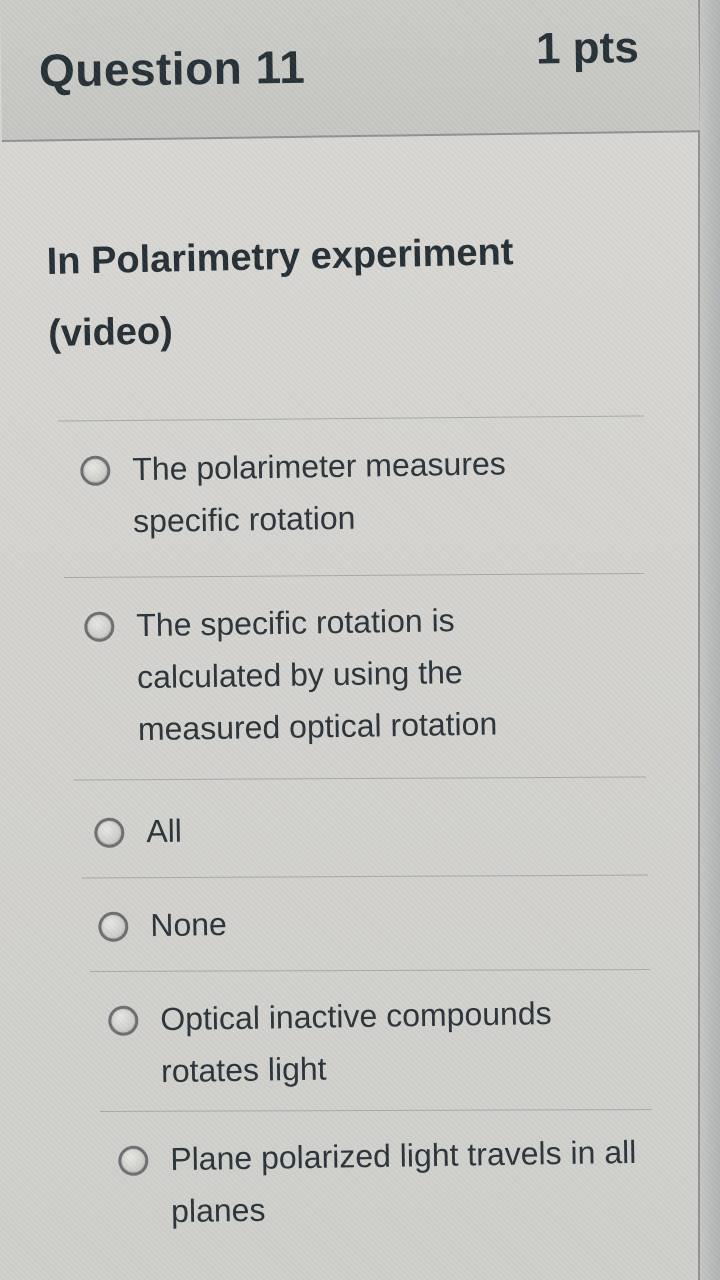 This screenshot has height=1280, width=720. What do you see at coordinates (356, 1042) in the screenshot?
I see `answer-label: Optical inactive compounds rotates light` at bounding box center [356, 1042].